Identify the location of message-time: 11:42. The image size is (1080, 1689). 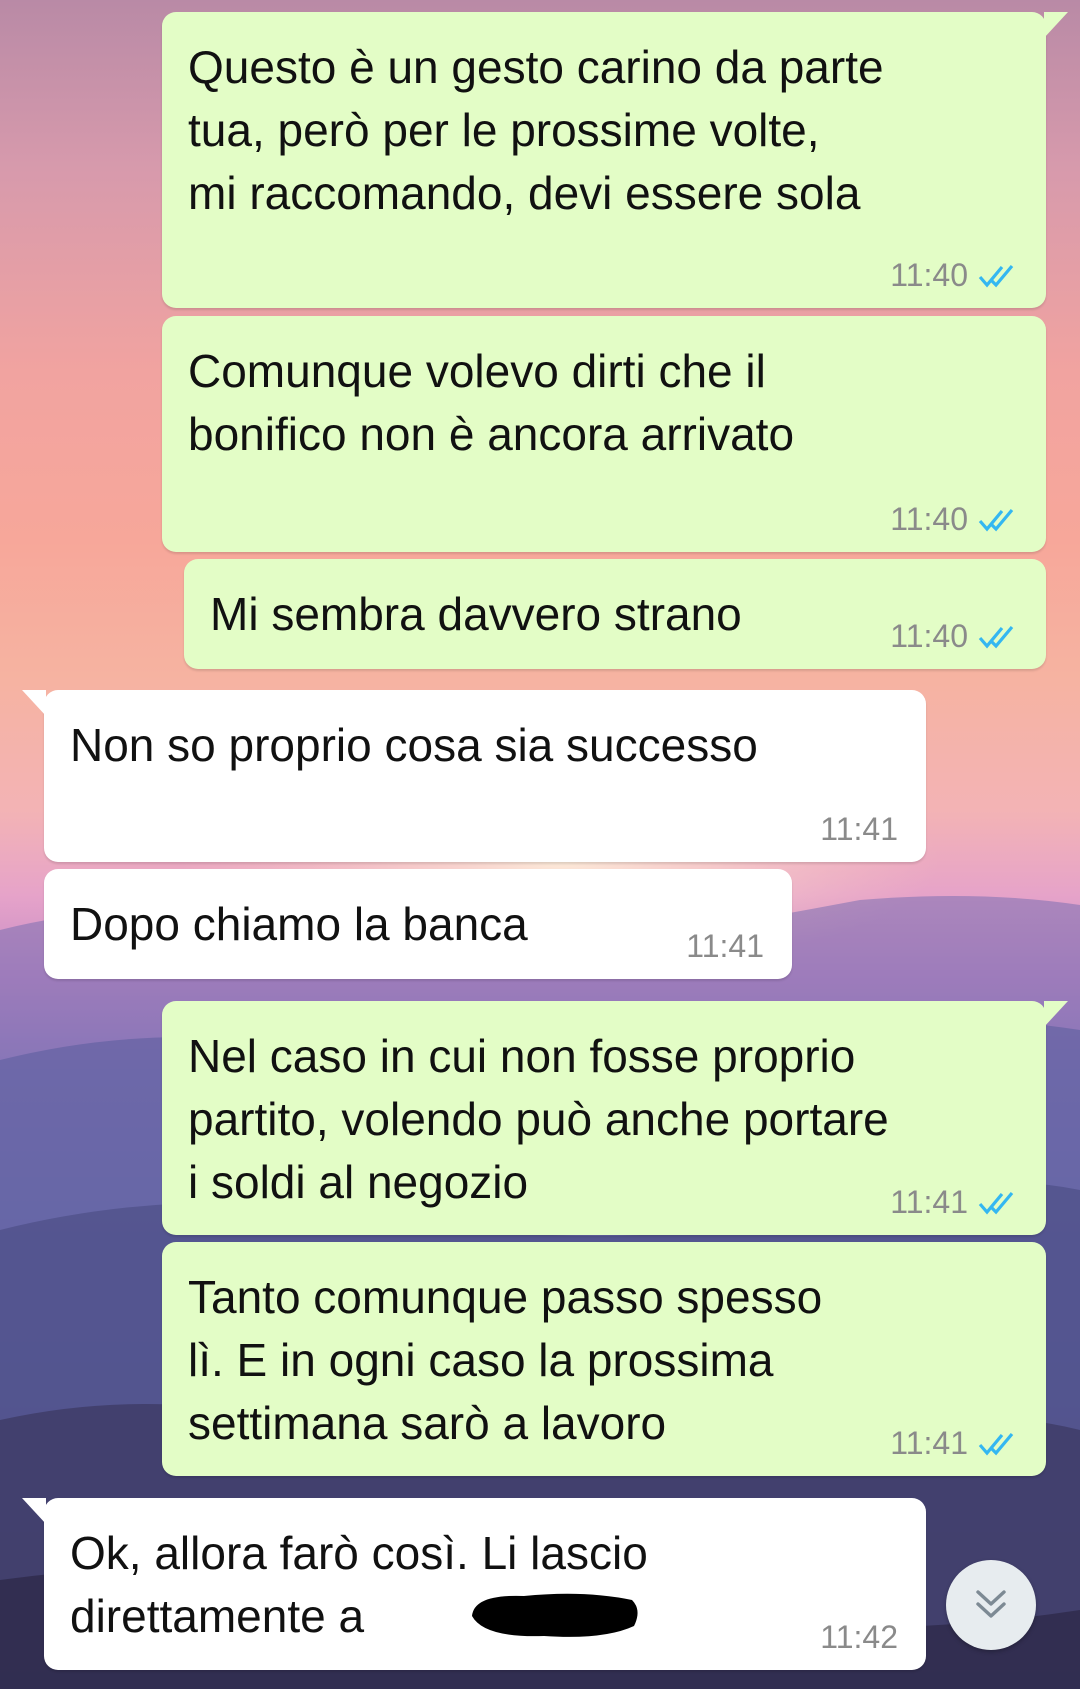
(859, 1637).